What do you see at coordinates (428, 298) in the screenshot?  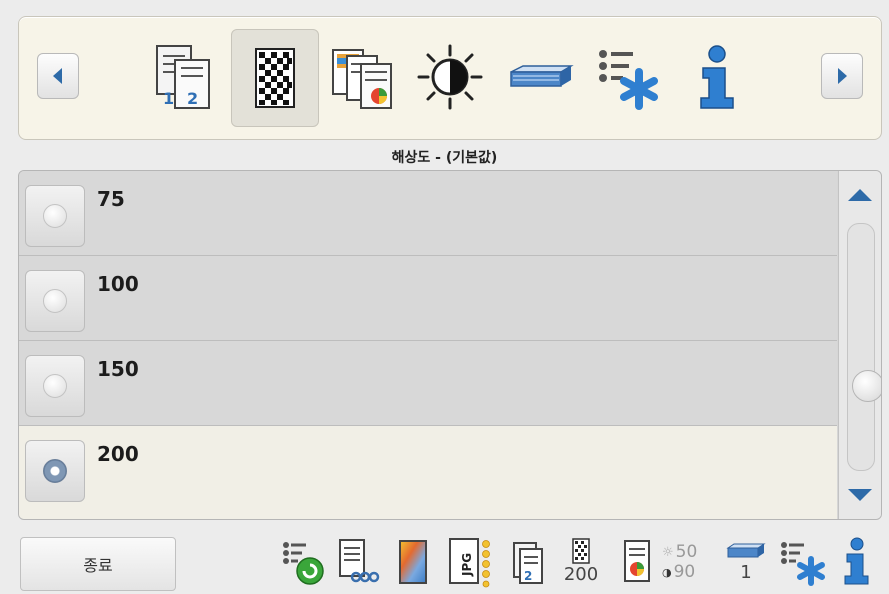 I see `list-item: 100` at bounding box center [428, 298].